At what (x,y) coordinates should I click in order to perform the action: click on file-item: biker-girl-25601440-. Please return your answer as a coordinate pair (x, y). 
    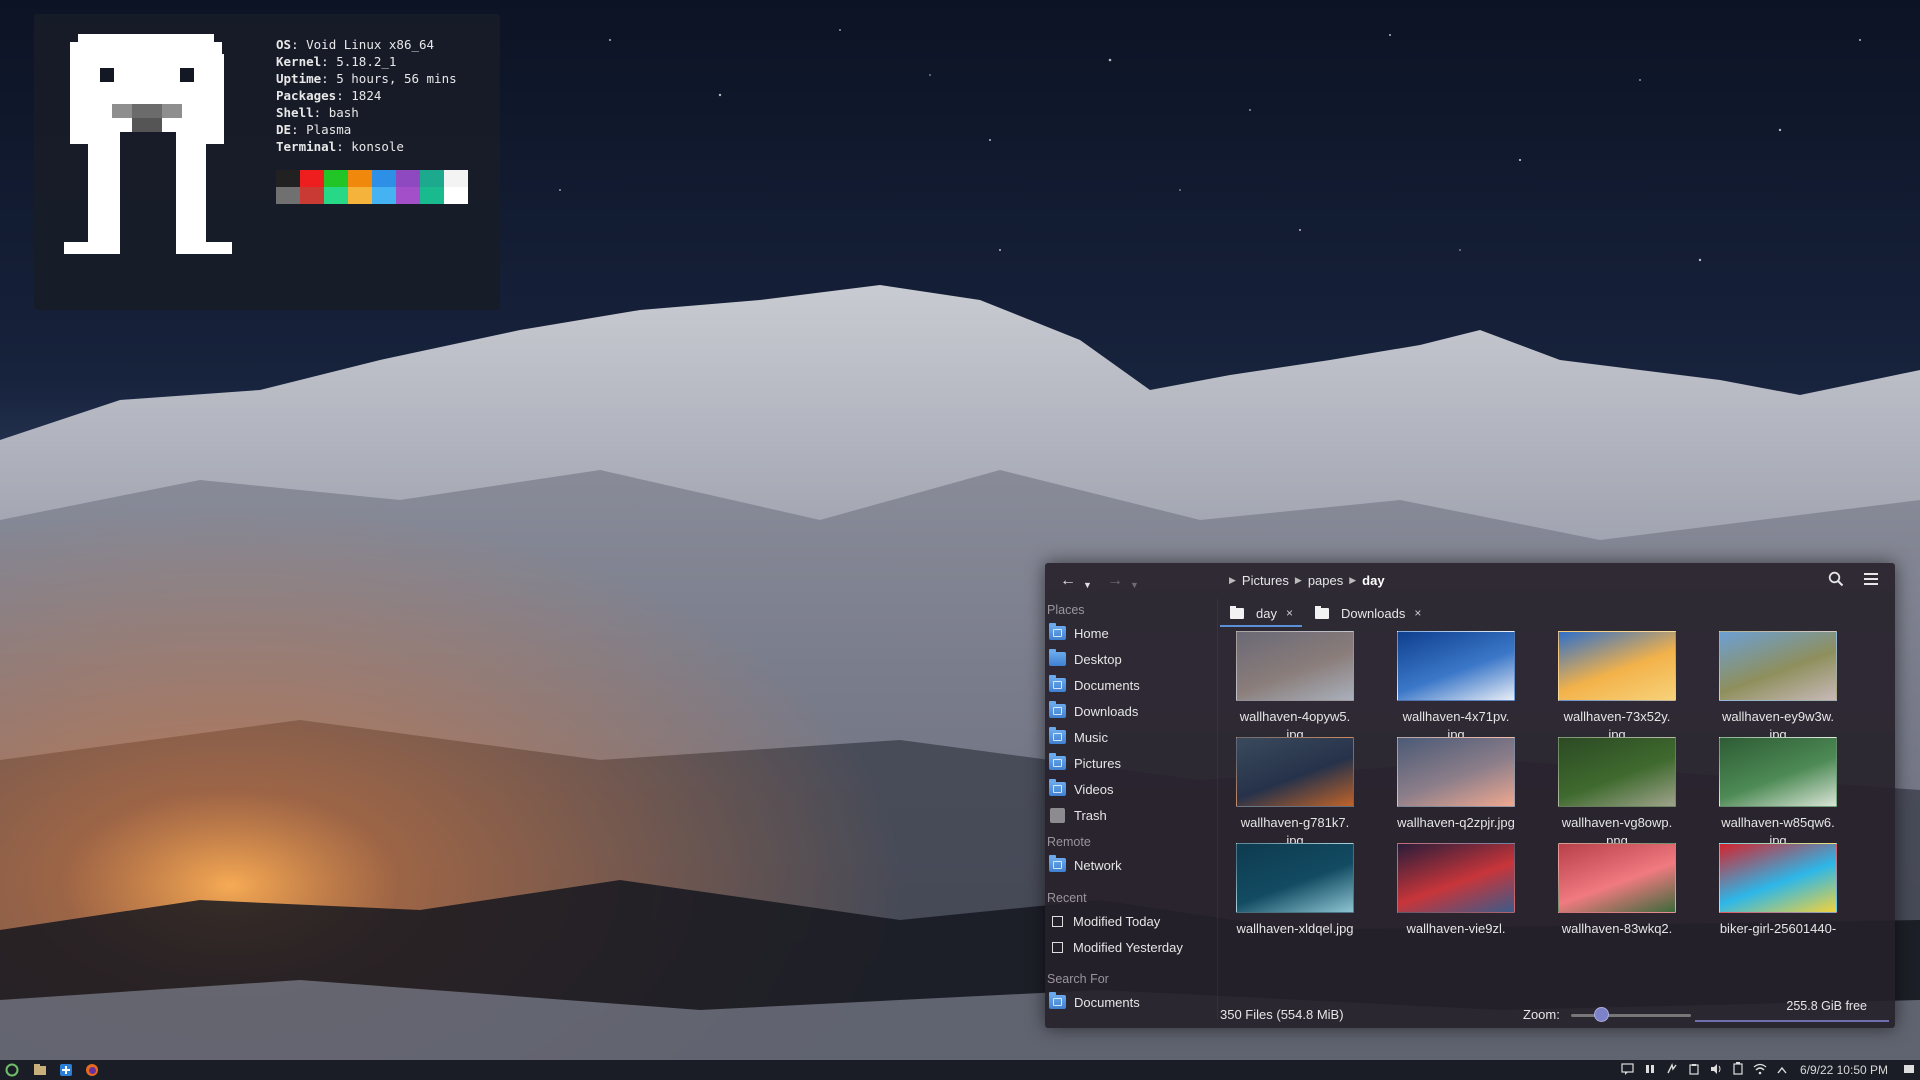
    Looking at the image, I should click on (1778, 890).